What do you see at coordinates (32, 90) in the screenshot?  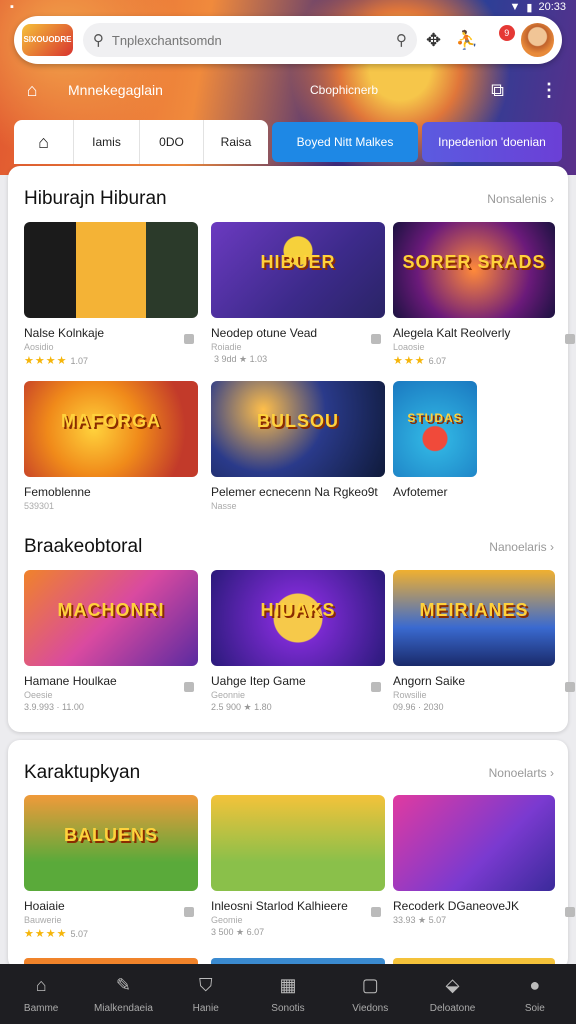 I see `house-icon: ⌂` at bounding box center [32, 90].